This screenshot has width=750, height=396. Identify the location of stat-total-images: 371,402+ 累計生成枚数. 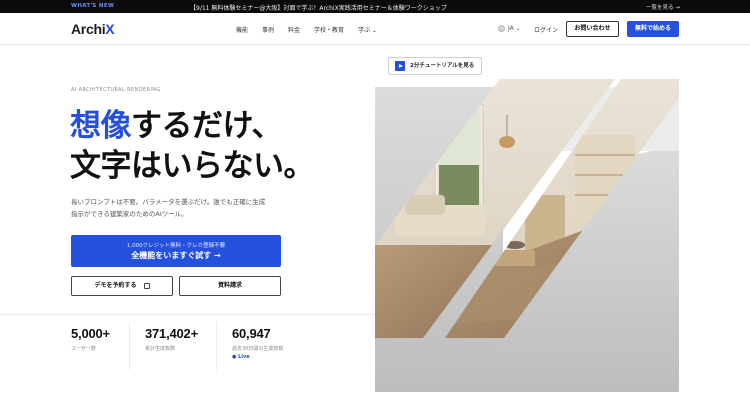
(171, 339).